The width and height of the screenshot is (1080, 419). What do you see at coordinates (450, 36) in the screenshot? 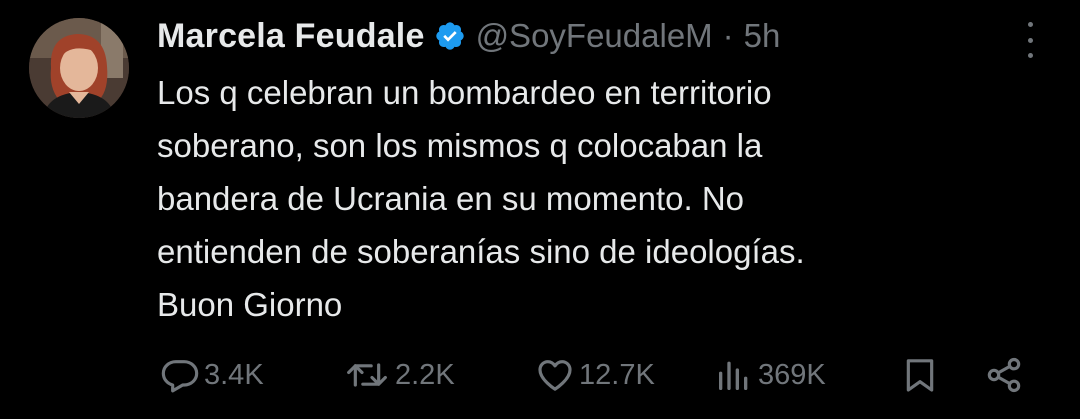
I see `verified-badge-icon` at bounding box center [450, 36].